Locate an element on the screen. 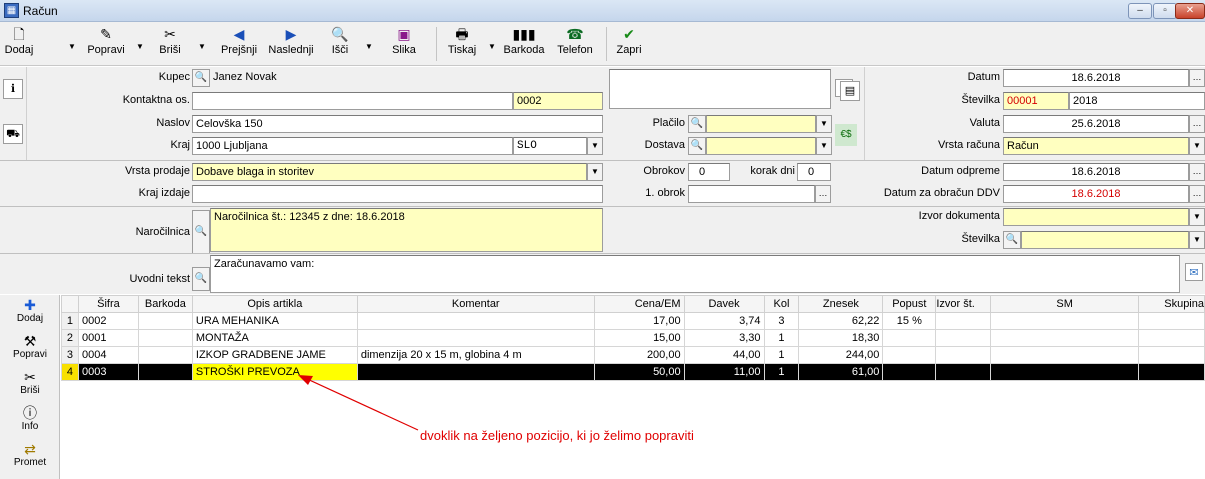  annotation-arrow is located at coordinates (358, 403).